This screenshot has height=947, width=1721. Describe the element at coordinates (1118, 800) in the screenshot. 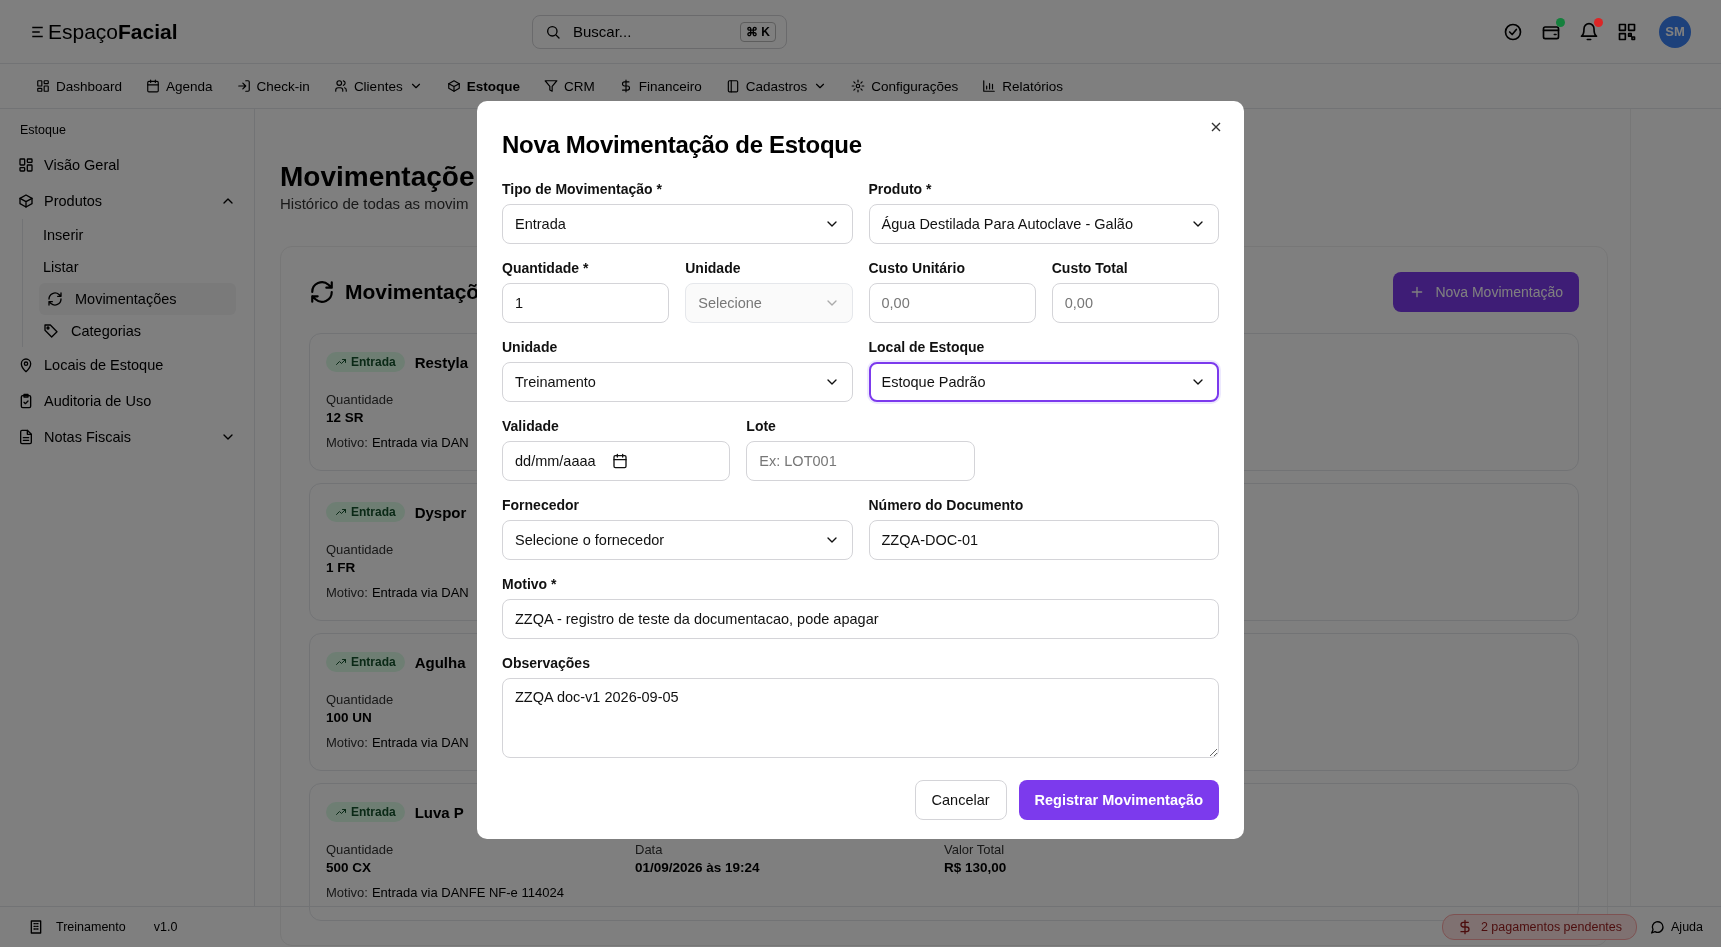

I see `submit-button: Registrar Movimentação` at that location.